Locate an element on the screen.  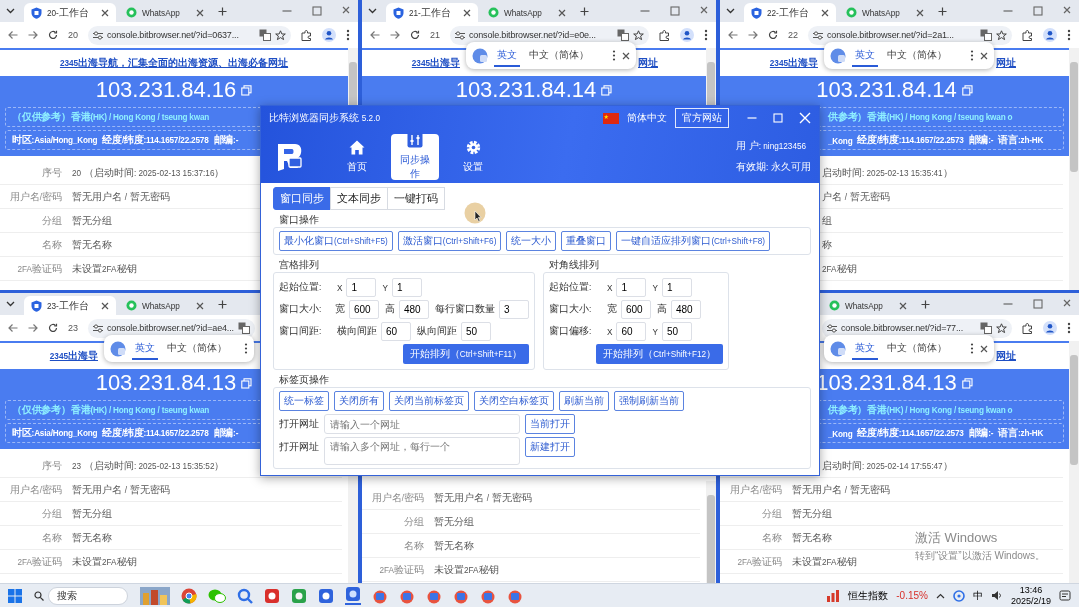
browser-tab: 22-工作台 is located at coordinates (790, 12).